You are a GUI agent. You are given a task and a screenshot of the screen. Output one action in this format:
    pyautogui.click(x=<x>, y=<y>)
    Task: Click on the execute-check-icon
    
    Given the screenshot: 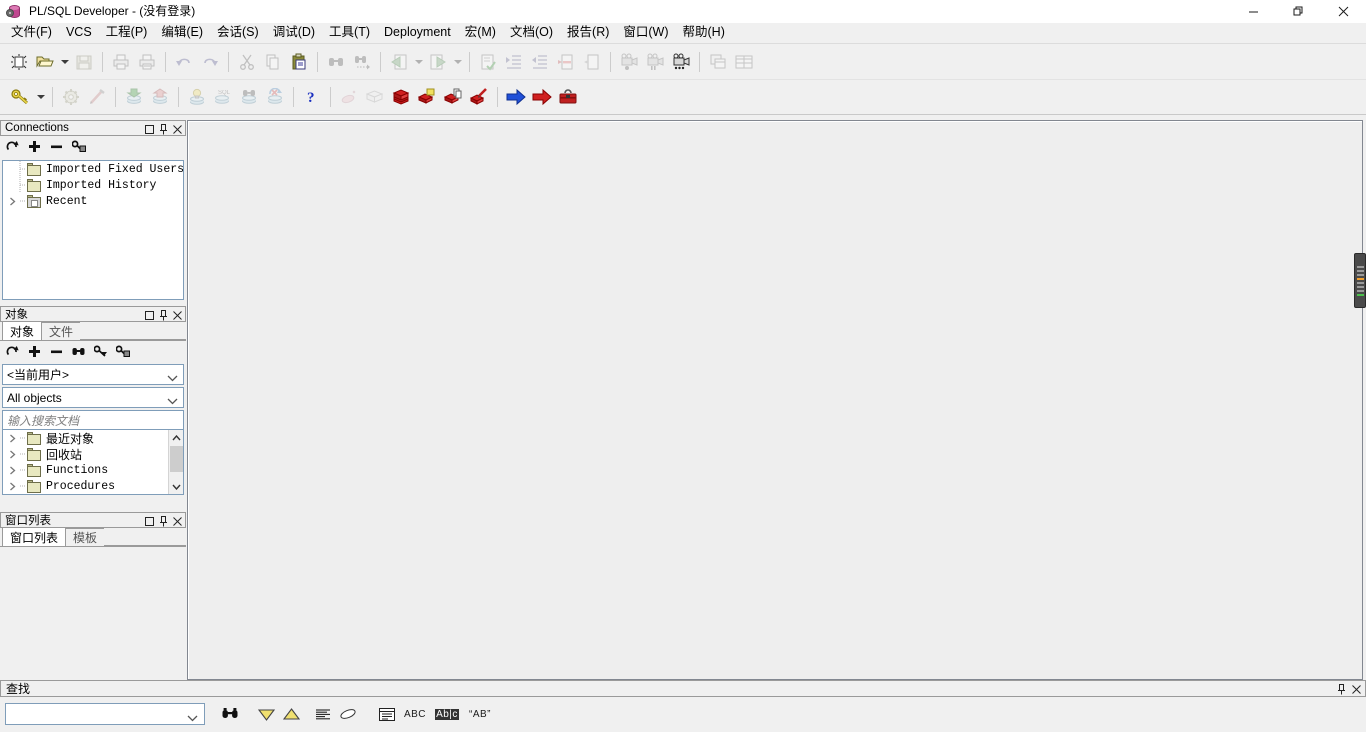 What is the action you would take?
    pyautogui.click(x=488, y=62)
    